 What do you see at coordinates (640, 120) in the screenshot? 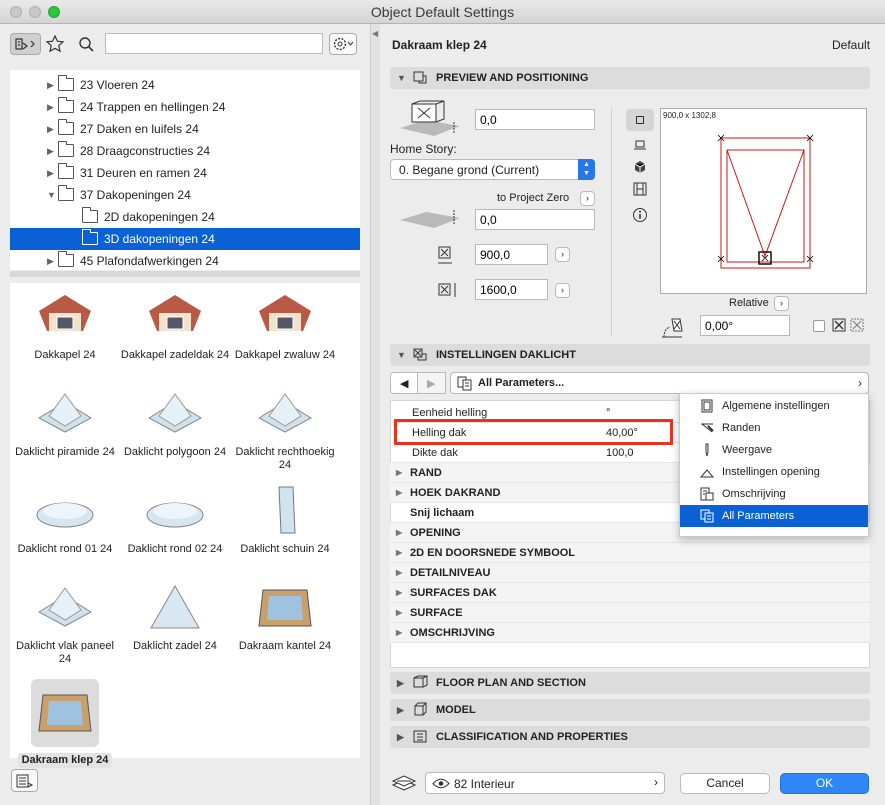
I see `plan-view-button` at bounding box center [640, 120].